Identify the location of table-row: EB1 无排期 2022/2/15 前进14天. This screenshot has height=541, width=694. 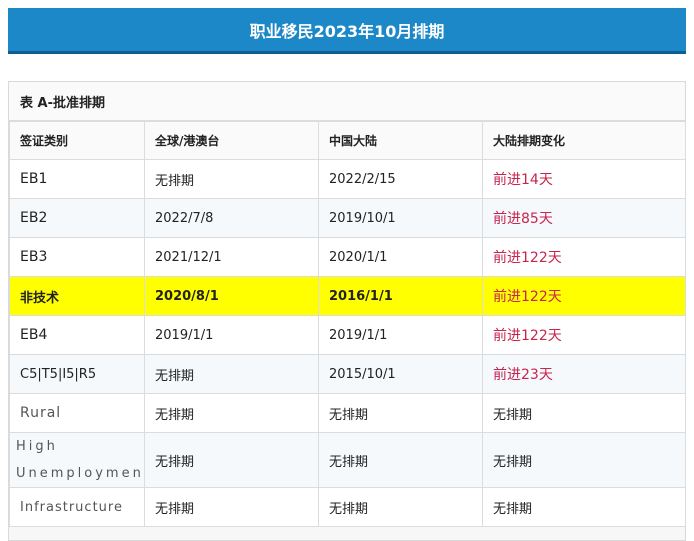
(347, 179).